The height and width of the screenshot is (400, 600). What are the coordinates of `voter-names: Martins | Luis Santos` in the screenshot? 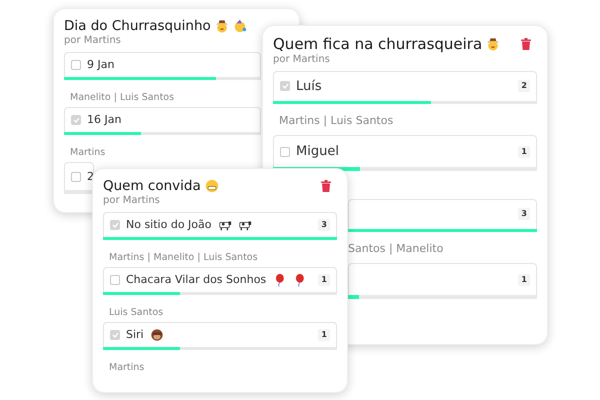 It's located at (336, 121).